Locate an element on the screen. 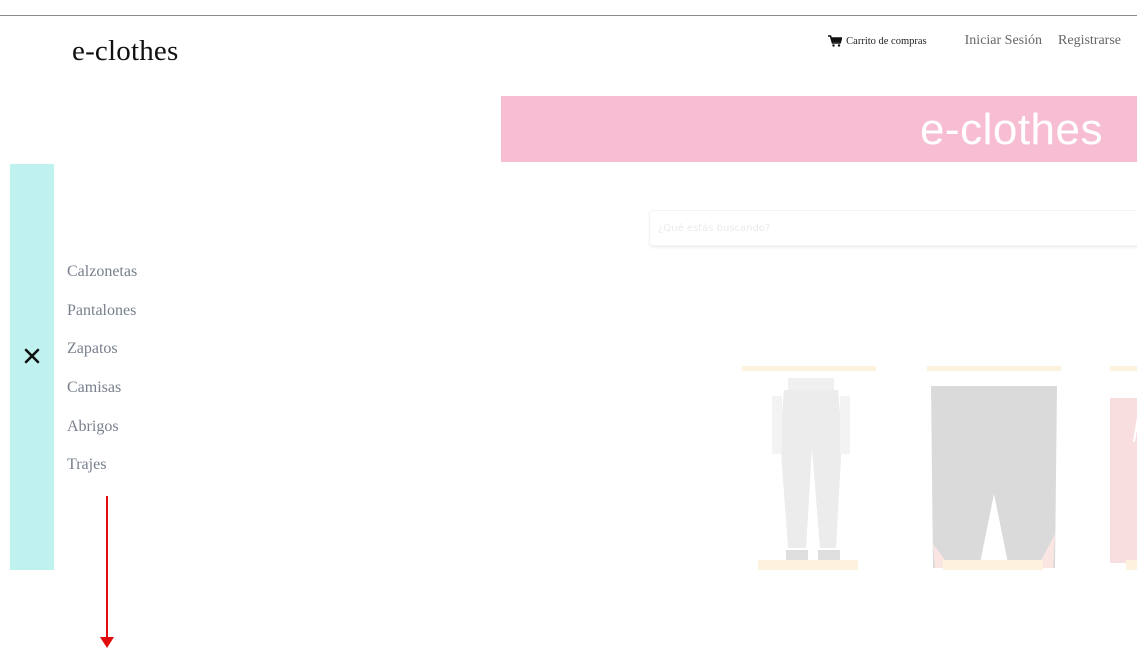 The height and width of the screenshot is (648, 1137). category-abrigos: Abrigos is located at coordinates (102, 436).